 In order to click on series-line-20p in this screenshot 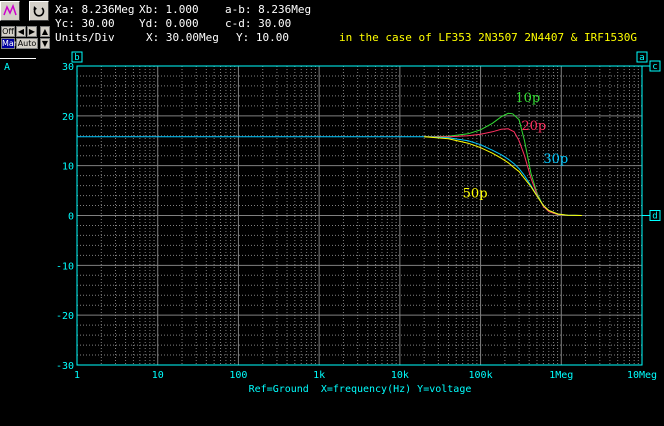, I will do `click(503, 172)`.